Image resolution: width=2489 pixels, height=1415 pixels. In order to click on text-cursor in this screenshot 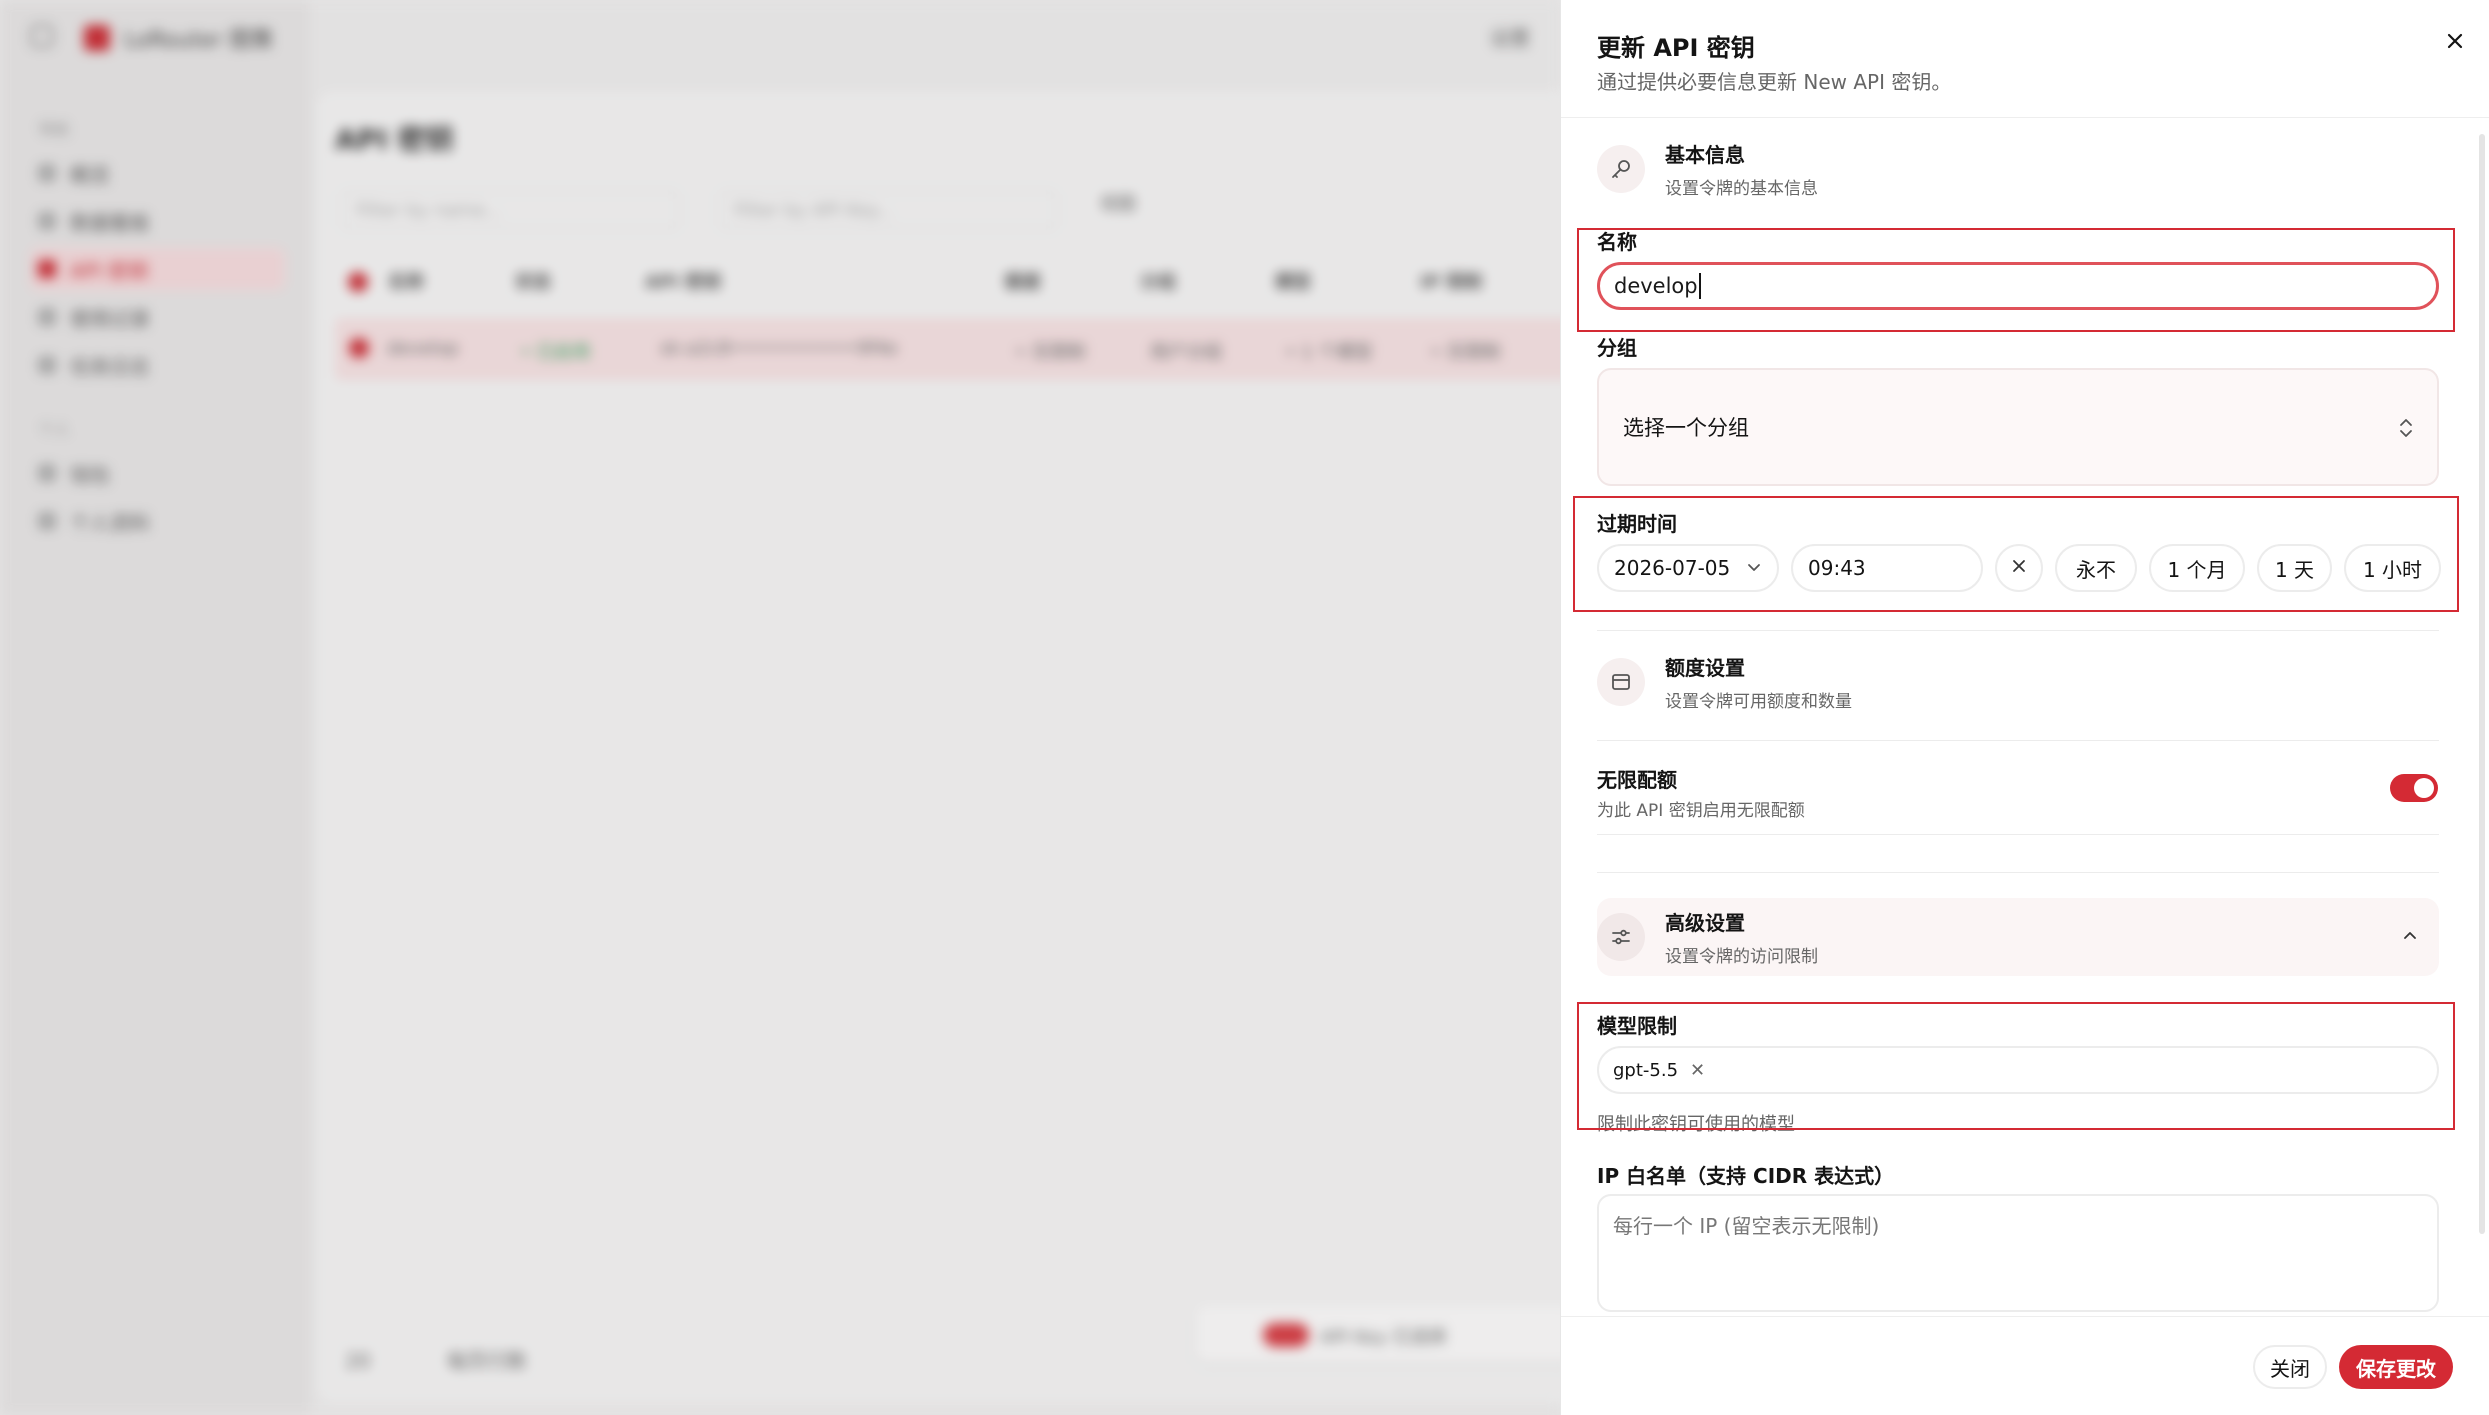, I will do `click(1699, 286)`.